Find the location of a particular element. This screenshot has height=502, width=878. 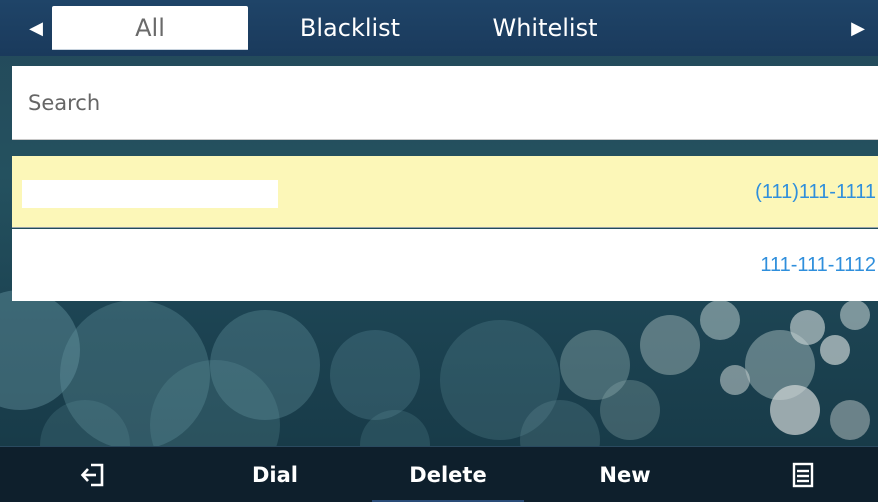

dial-label: Dial is located at coordinates (275, 475).